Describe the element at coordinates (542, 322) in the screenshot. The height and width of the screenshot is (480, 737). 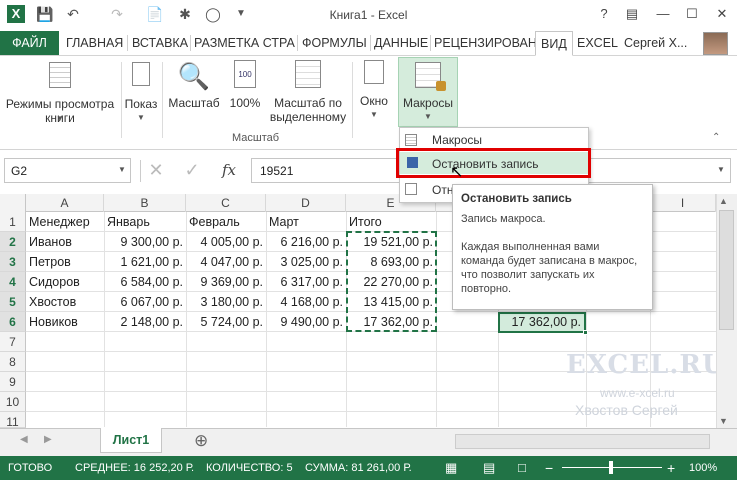
I see `cell-g6: 17 362,00 р.` at that location.